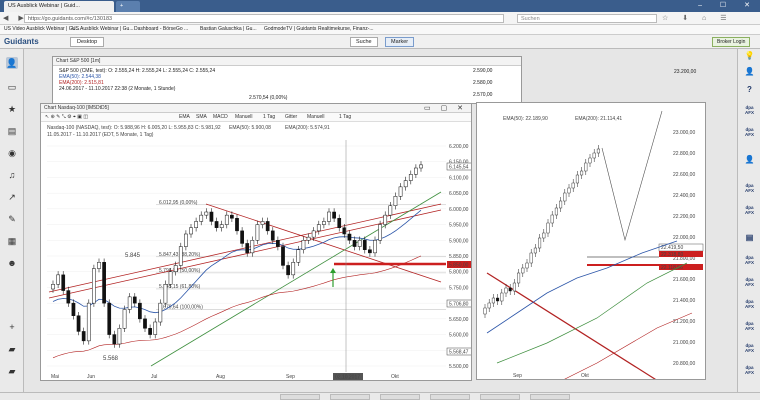 The image size is (760, 400). I want to click on bell-icon: ♫, so click(12, 175).